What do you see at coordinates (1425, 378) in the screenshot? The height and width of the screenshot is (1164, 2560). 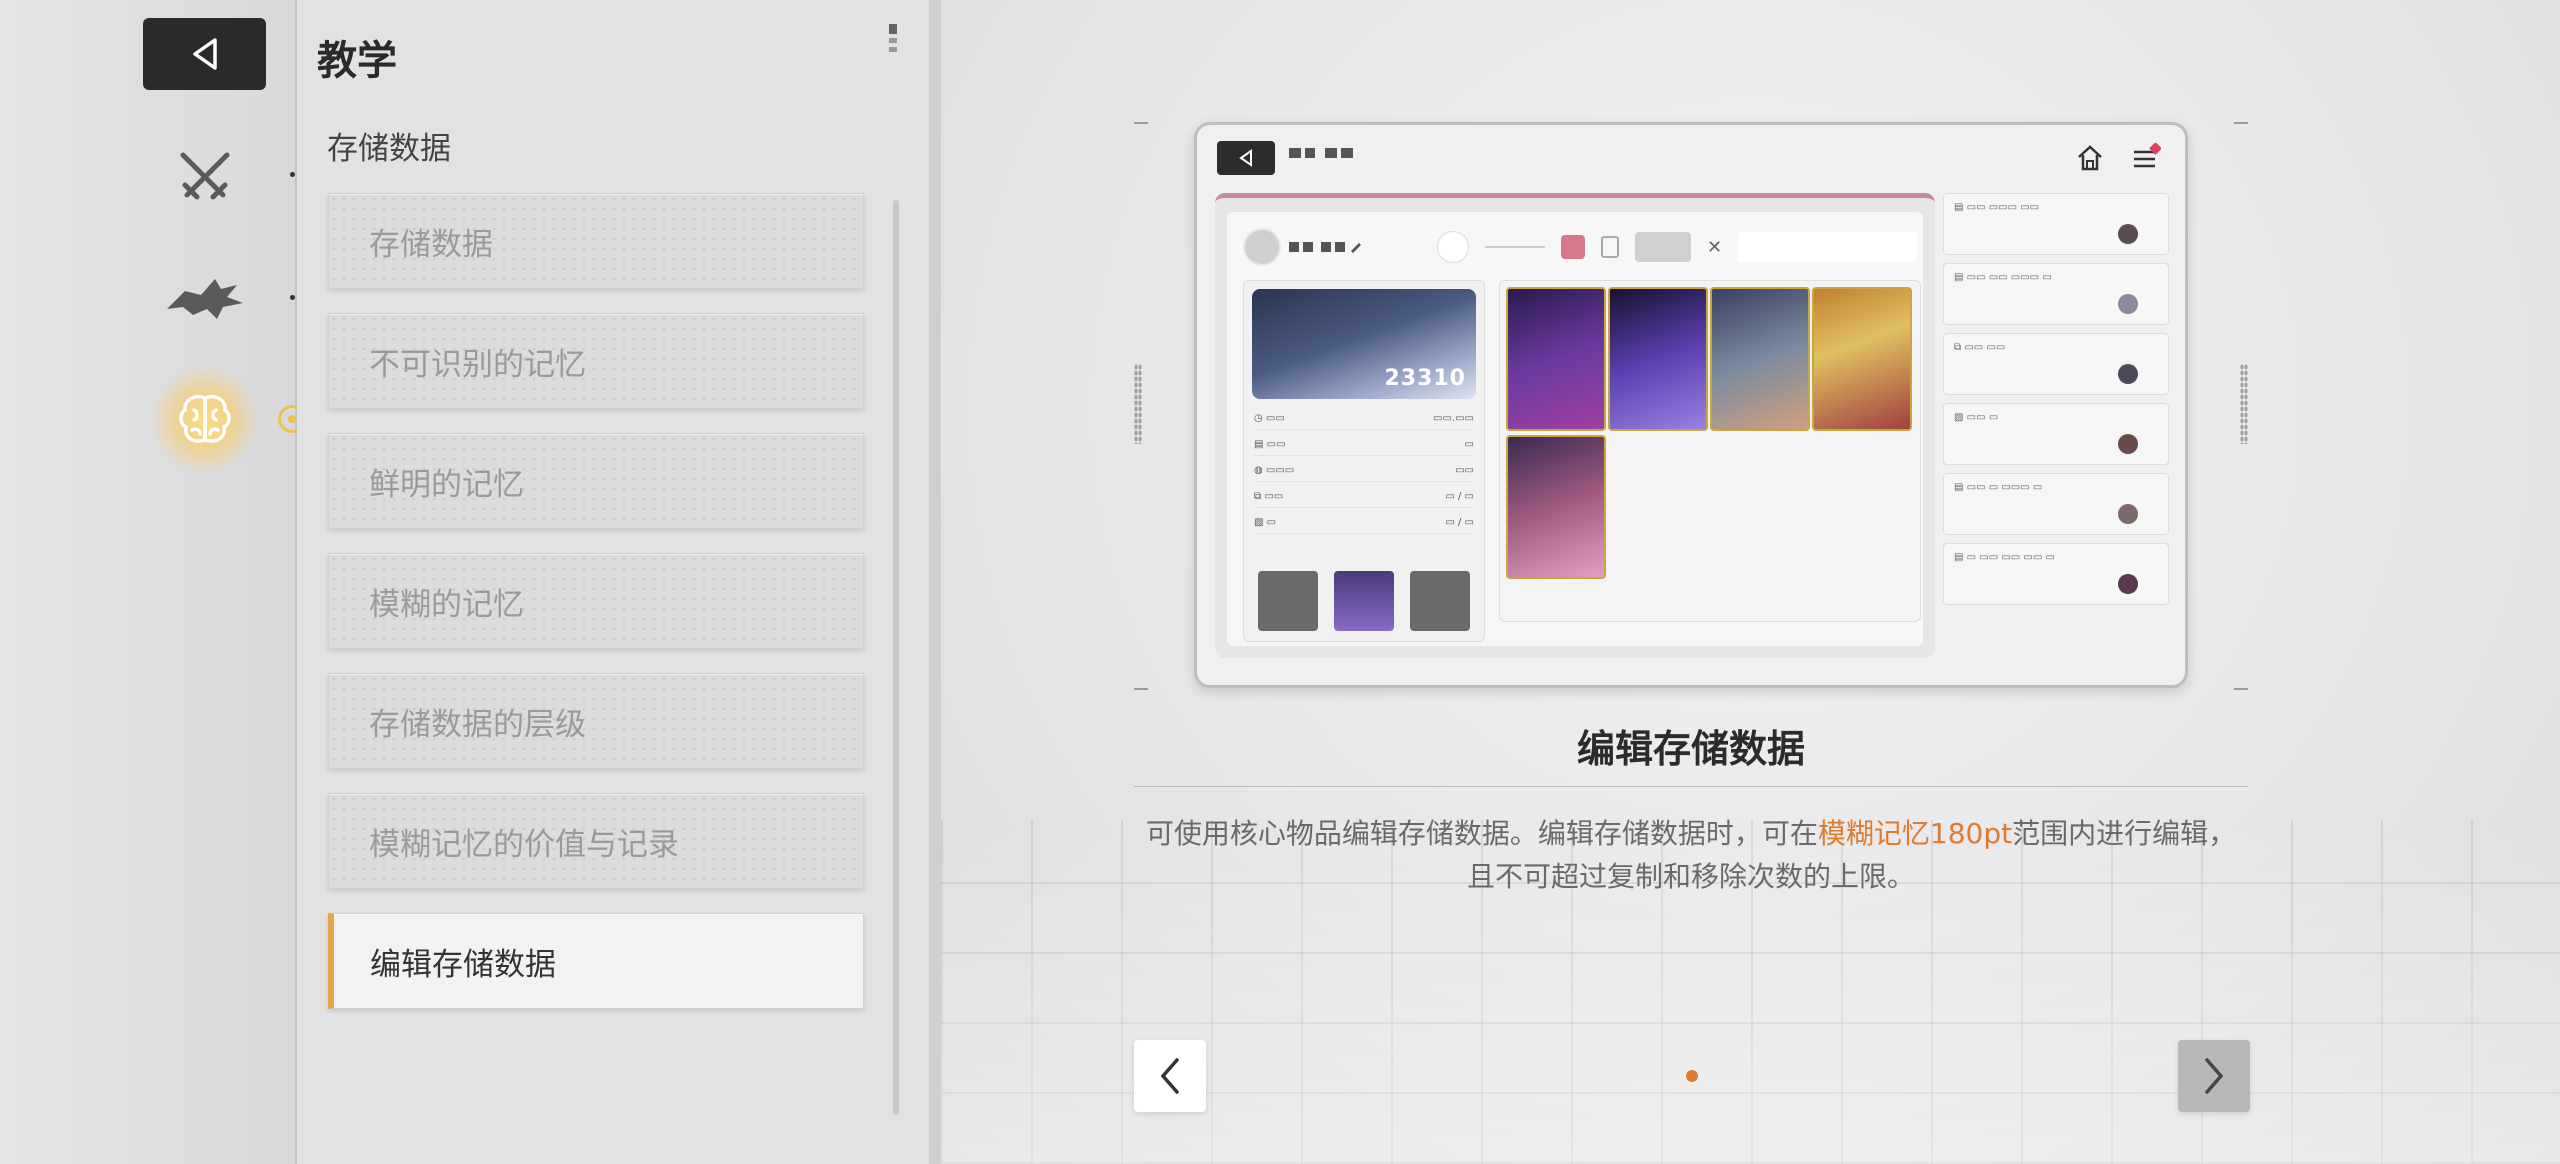 I see `preview-score: 23310` at bounding box center [1425, 378].